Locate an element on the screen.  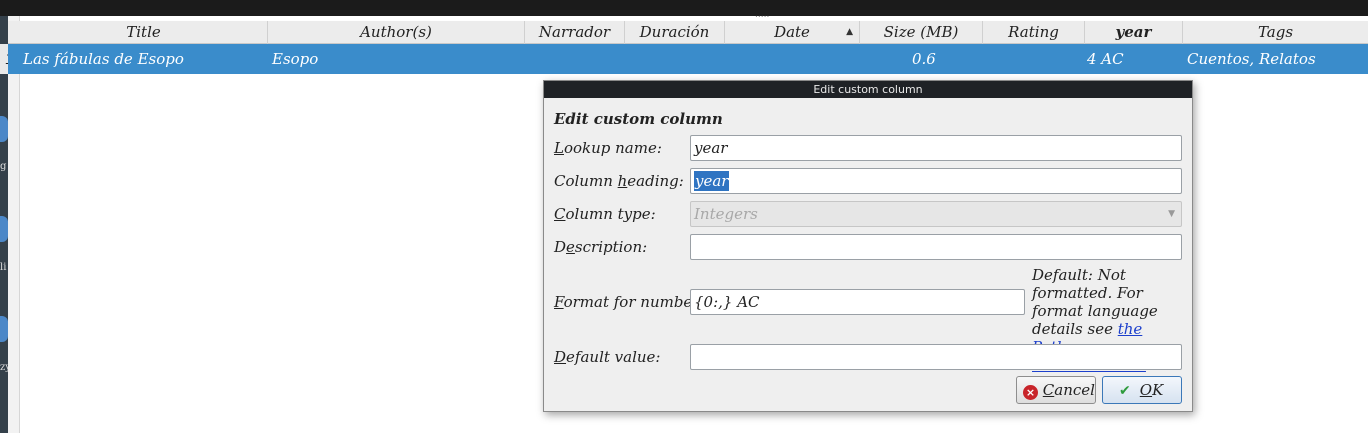
ok-button: ✔ OK is located at coordinates (1142, 390).